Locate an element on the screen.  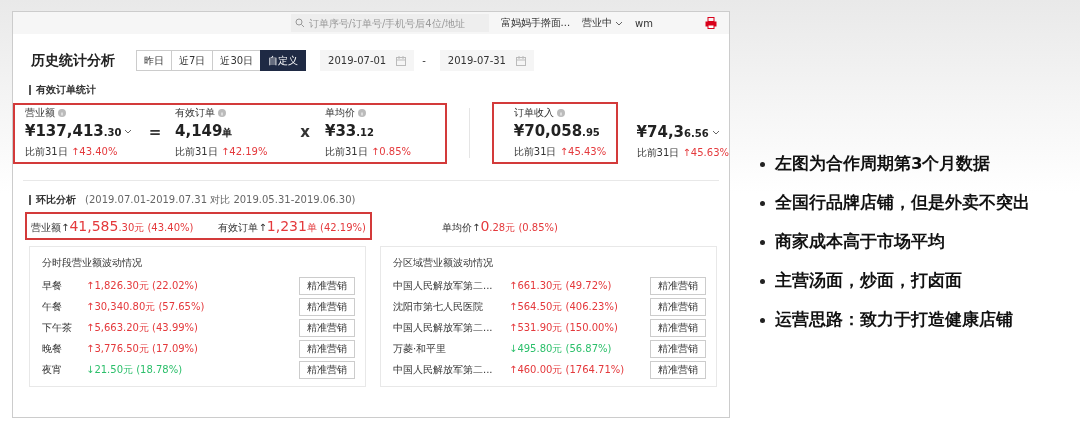
bullet-text: 左图为合作周期第3个月数据 is located at coordinates (883, 164).